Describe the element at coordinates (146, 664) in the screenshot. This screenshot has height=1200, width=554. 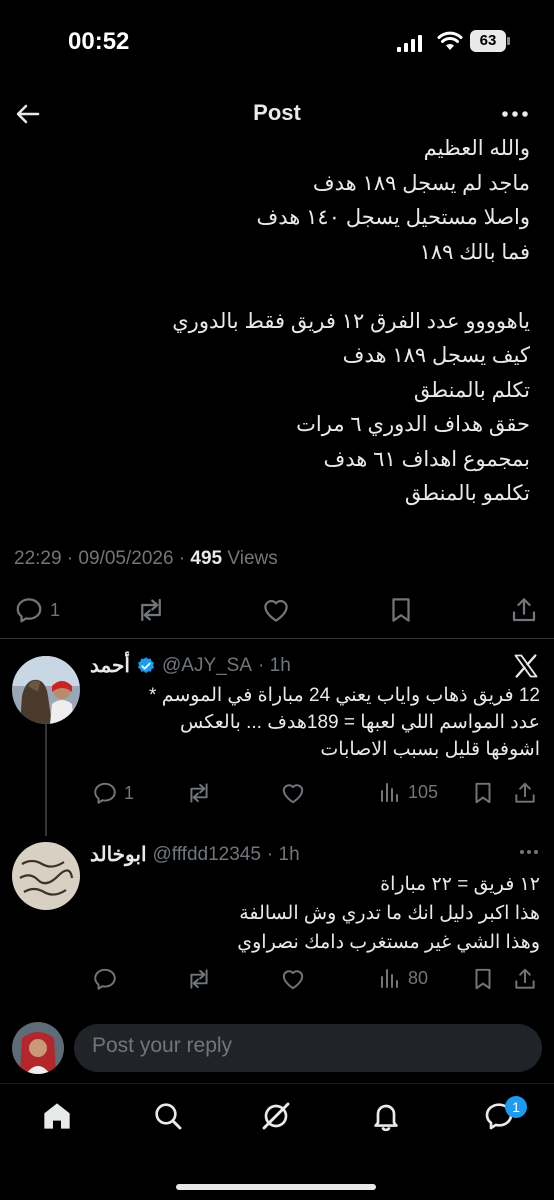
I see `verified-badge-icon` at that location.